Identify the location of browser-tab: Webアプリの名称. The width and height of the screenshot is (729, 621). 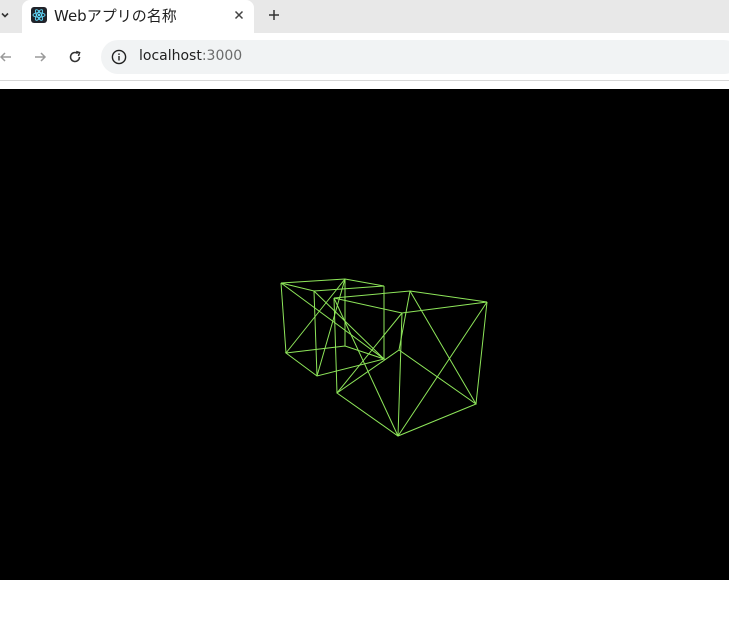
(138, 16).